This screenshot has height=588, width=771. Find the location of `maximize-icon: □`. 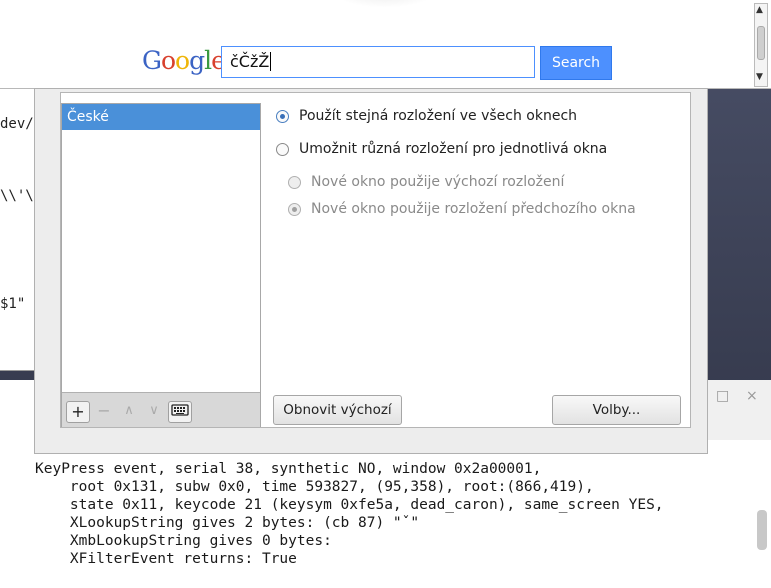

maximize-icon: □ is located at coordinates (722, 396).